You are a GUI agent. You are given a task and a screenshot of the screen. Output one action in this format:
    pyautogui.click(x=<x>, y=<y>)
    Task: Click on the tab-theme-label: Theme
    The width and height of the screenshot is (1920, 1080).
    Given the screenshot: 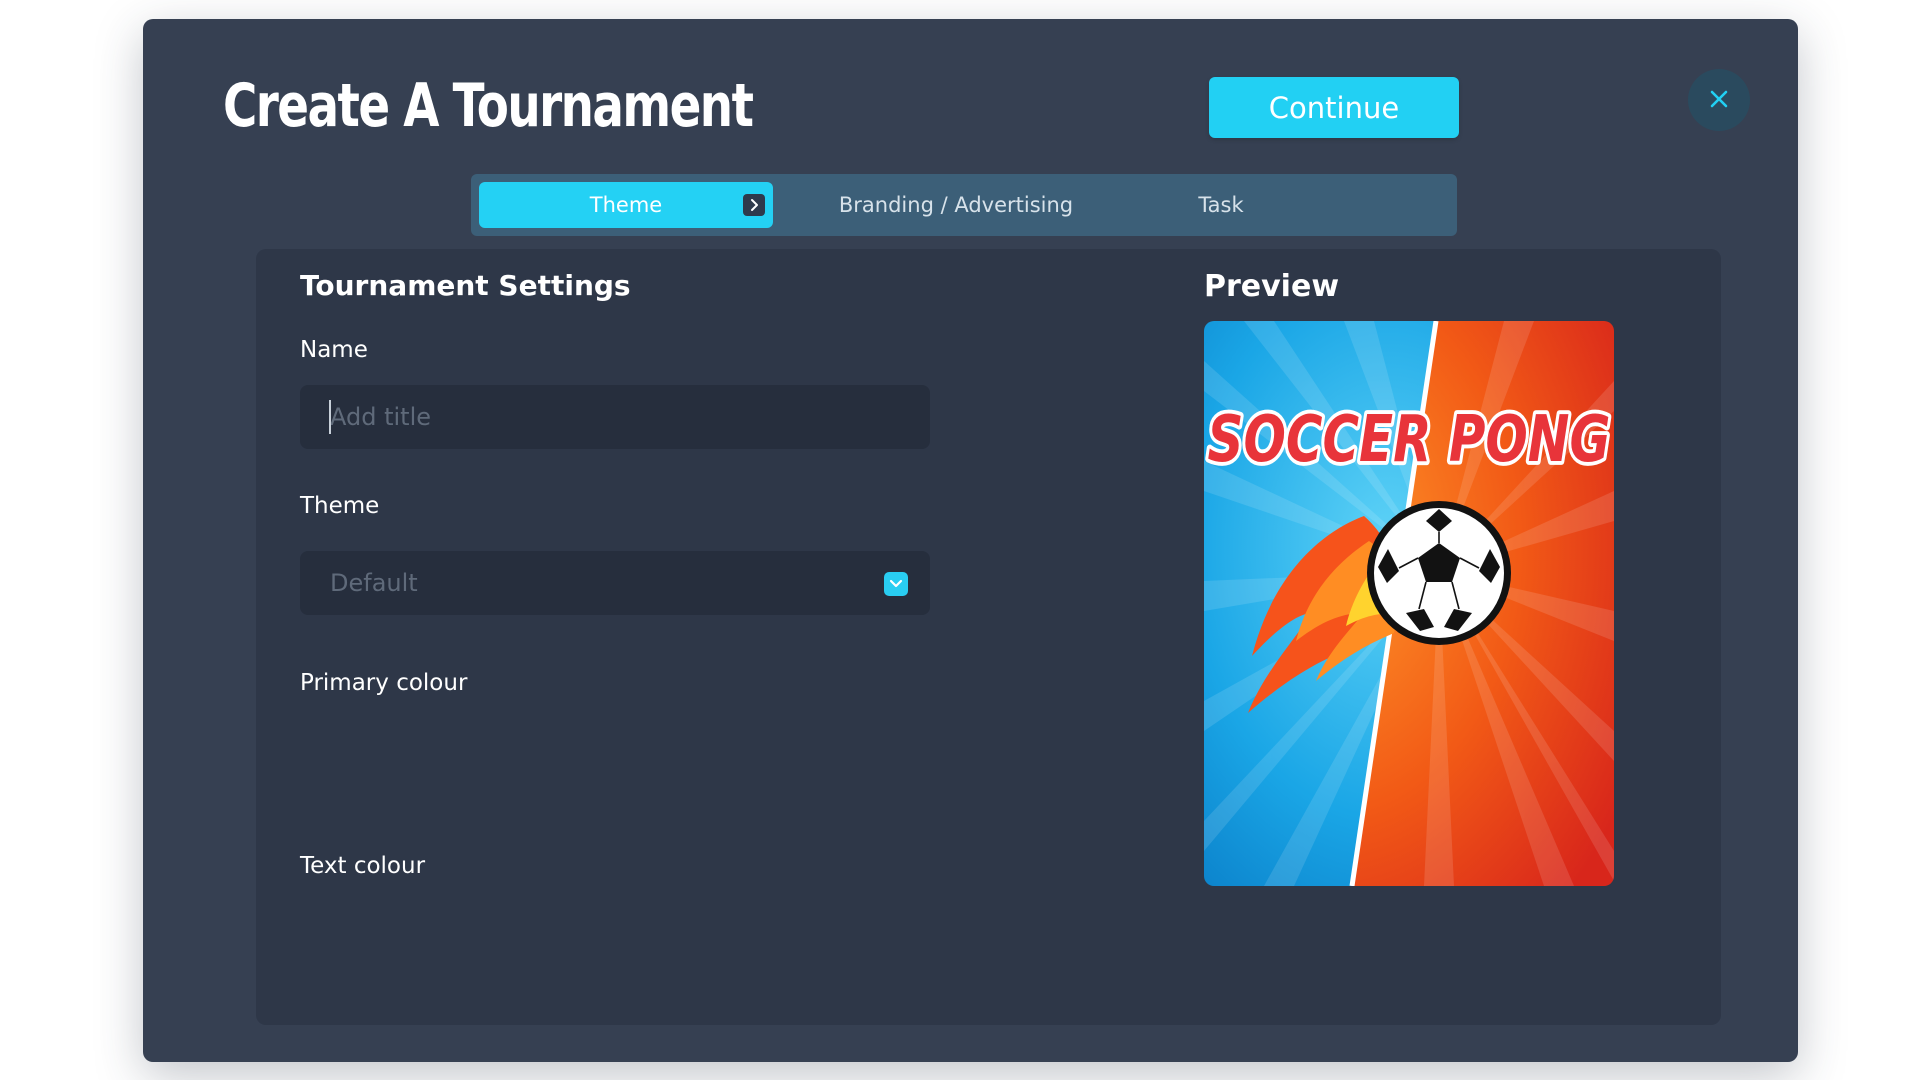 What is the action you would take?
    pyautogui.click(x=626, y=205)
    